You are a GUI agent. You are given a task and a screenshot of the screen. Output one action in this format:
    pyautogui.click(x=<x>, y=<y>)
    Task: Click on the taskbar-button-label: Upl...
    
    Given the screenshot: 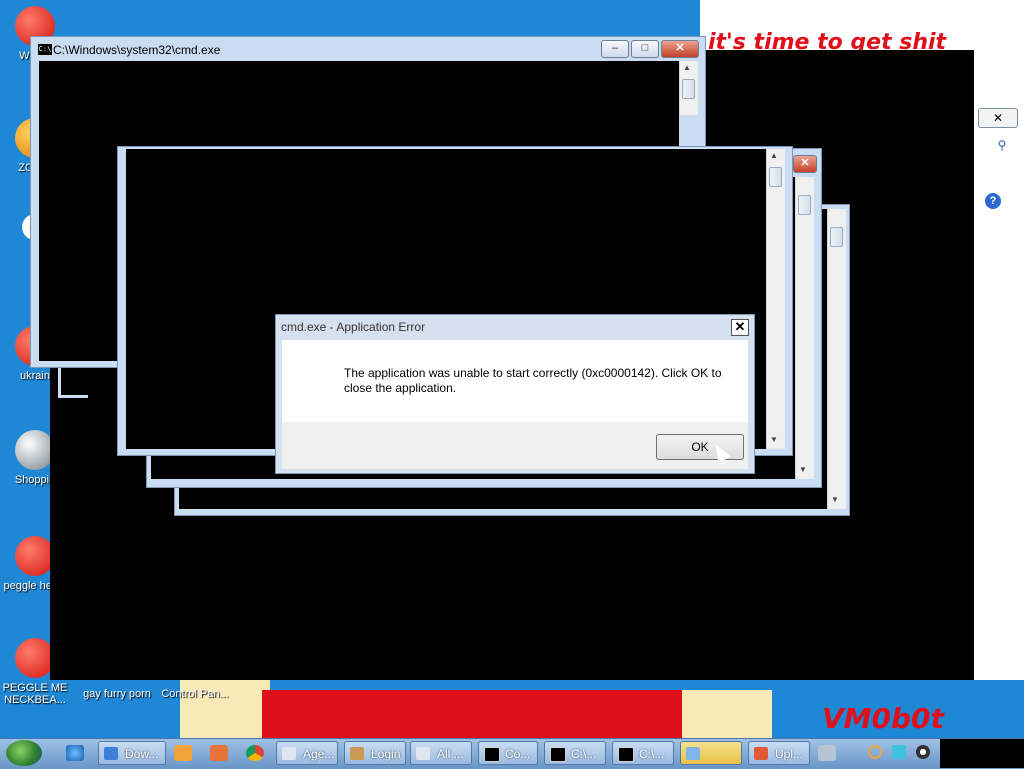 What is the action you would take?
    pyautogui.click(x=789, y=754)
    